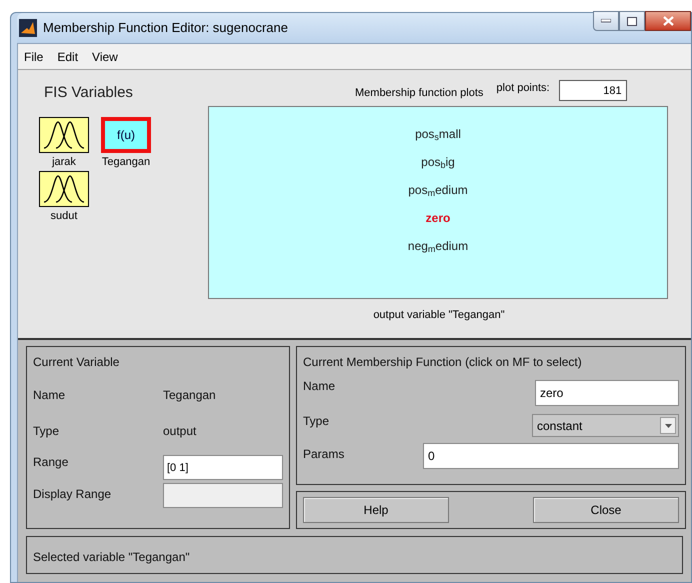 Image resolution: width=692 pixels, height=583 pixels. Describe the element at coordinates (34, 57) in the screenshot. I see `menu-item: File` at that location.